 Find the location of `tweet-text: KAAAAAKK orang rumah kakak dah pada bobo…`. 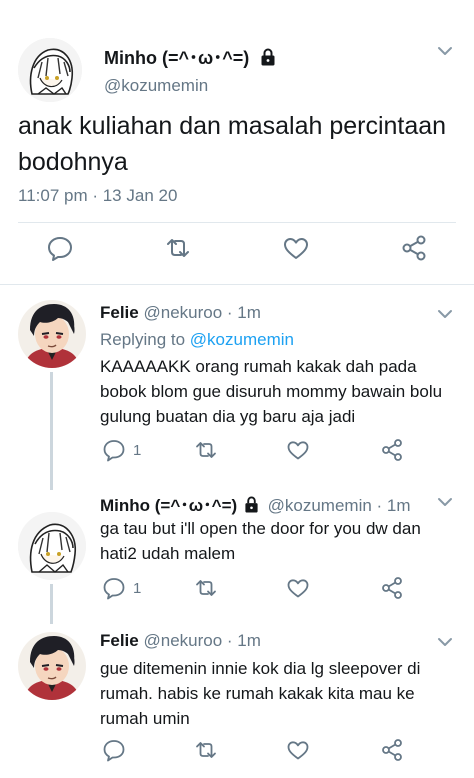

tweet-text: KAAAAAKK orang rumah kakak dah pada bobo… is located at coordinates (271, 391).